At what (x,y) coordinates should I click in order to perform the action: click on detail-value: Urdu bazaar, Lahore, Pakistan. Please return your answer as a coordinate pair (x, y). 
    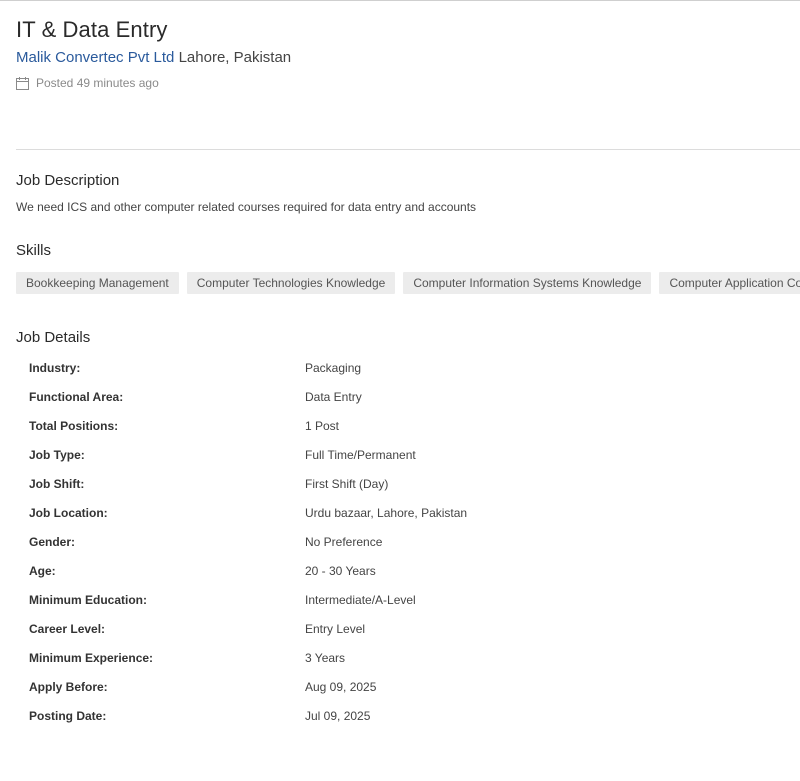
    Looking at the image, I should click on (386, 513).